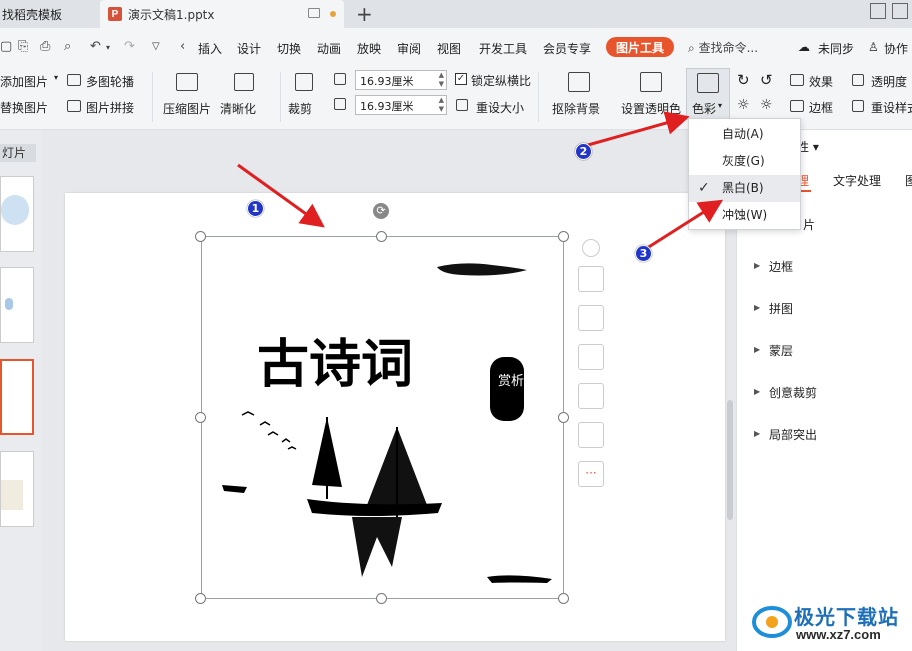 This screenshot has height=651, width=912. I want to click on watermark-logo-icon, so click(772, 622).